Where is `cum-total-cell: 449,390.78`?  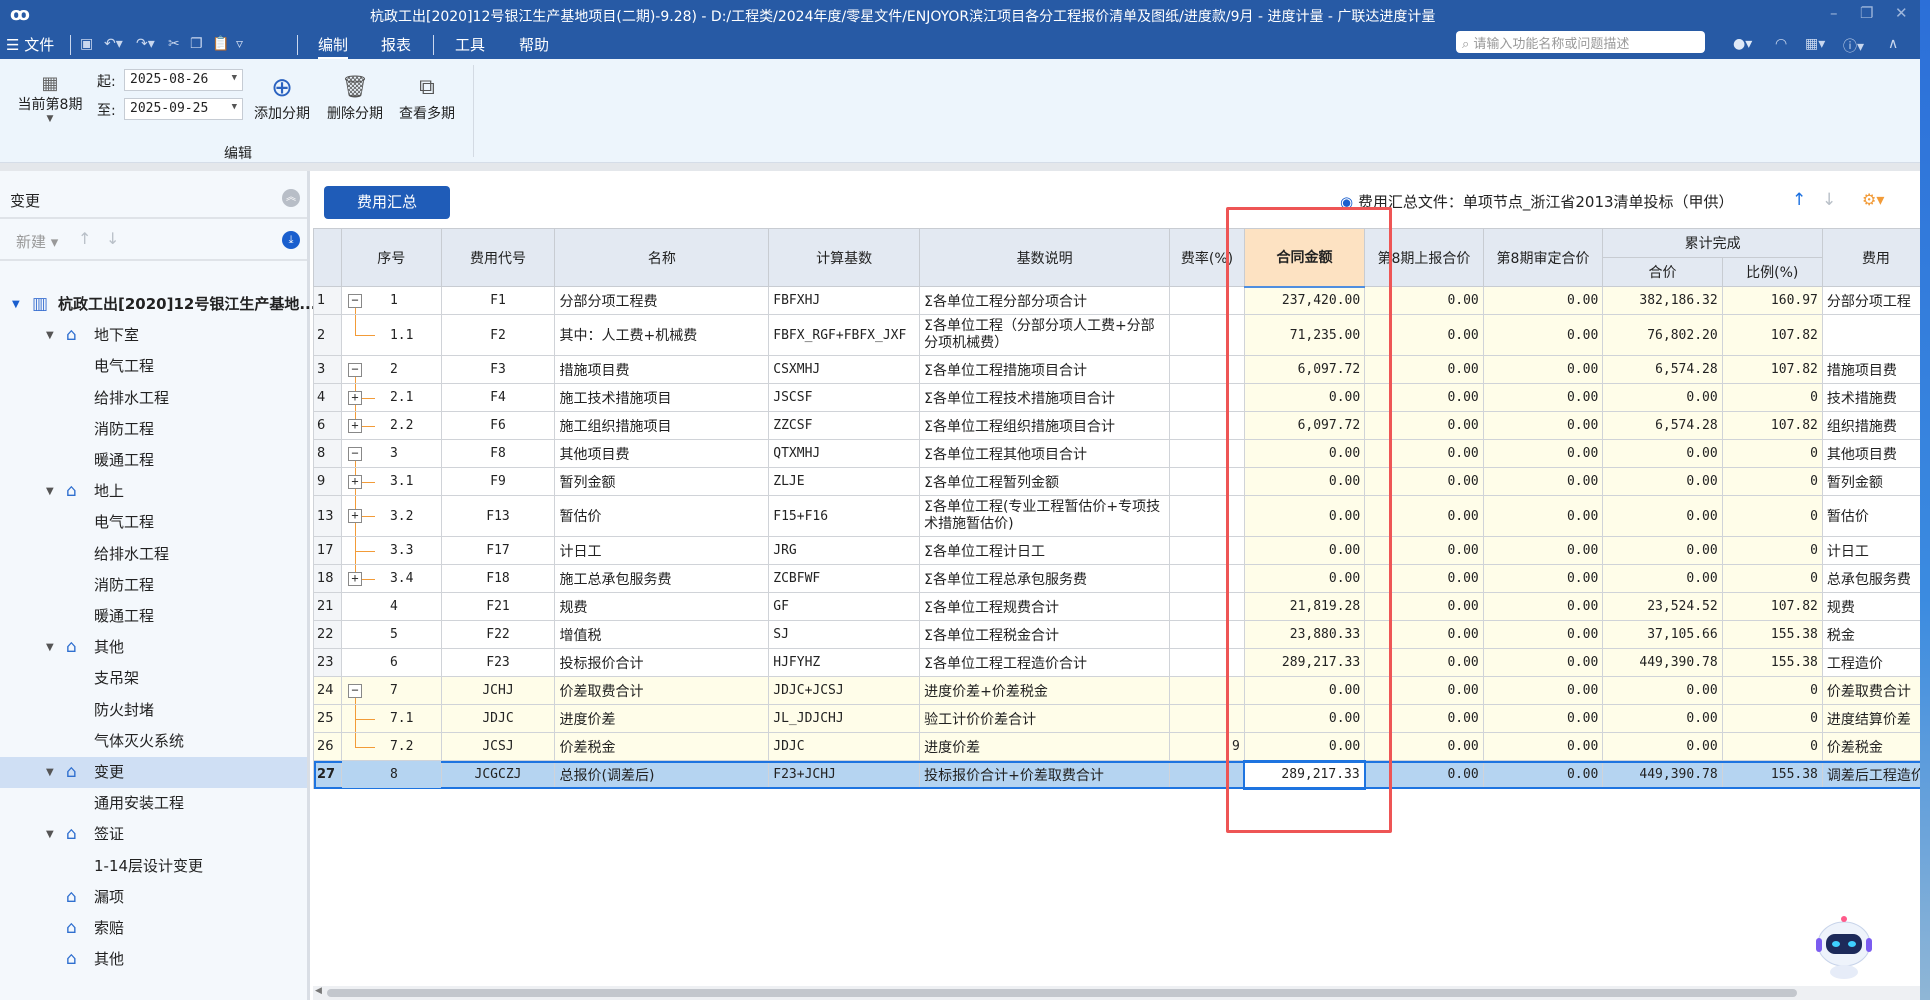 cum-total-cell: 449,390.78 is located at coordinates (1662, 662).